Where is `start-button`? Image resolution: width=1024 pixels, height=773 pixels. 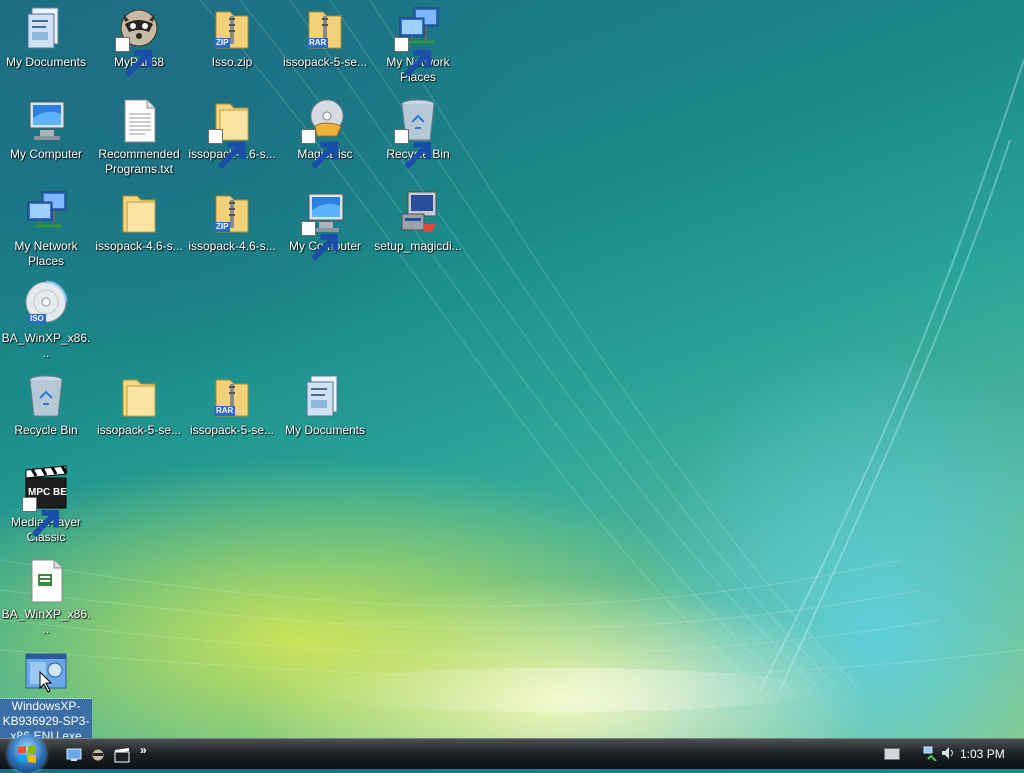 start-button is located at coordinates (27, 754).